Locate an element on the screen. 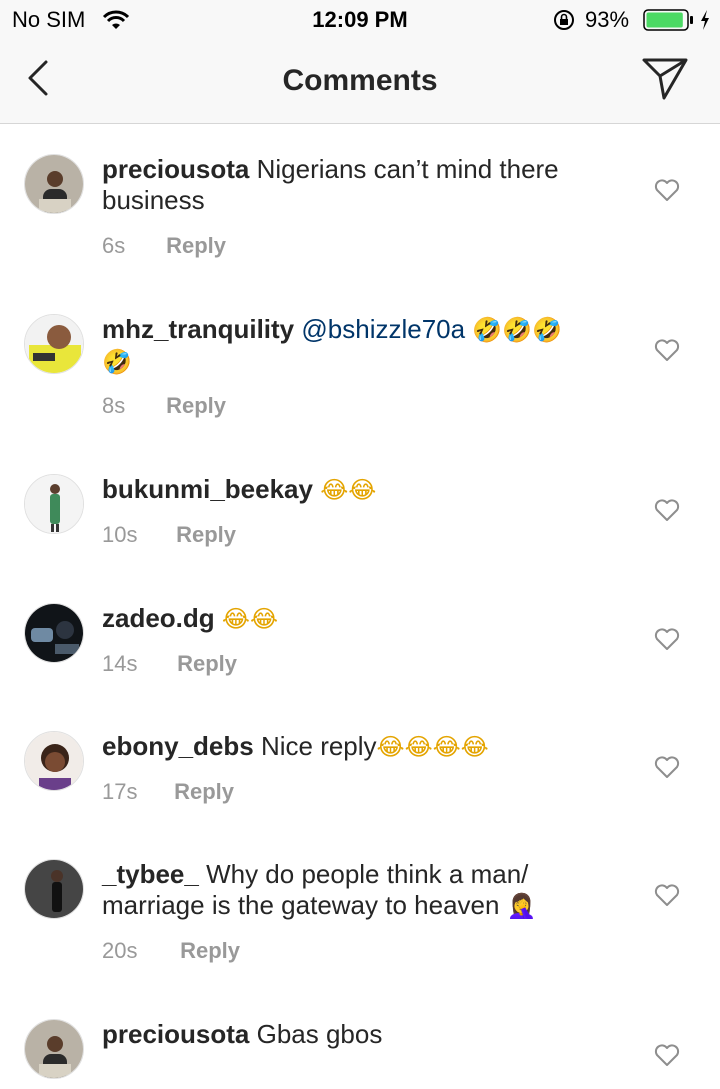  emoji-rofl: 🤣🤣🤣 is located at coordinates (517, 330).